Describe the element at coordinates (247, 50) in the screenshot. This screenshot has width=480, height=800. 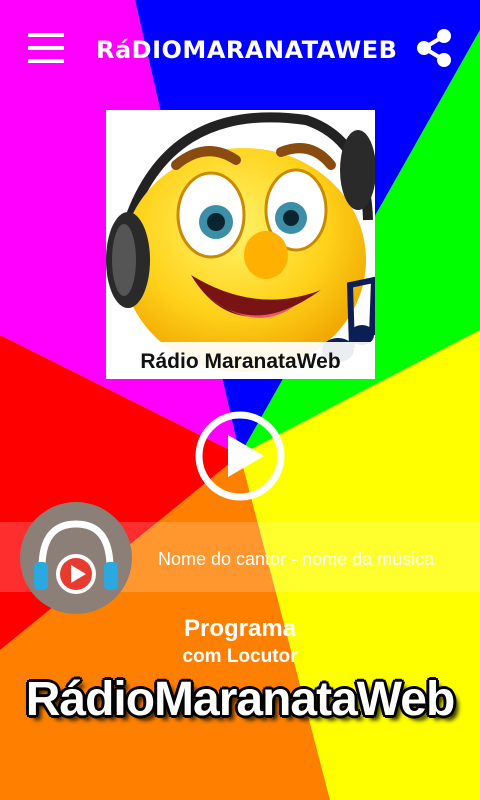
I see `app-title: RáDIOMARANATAWEB` at that location.